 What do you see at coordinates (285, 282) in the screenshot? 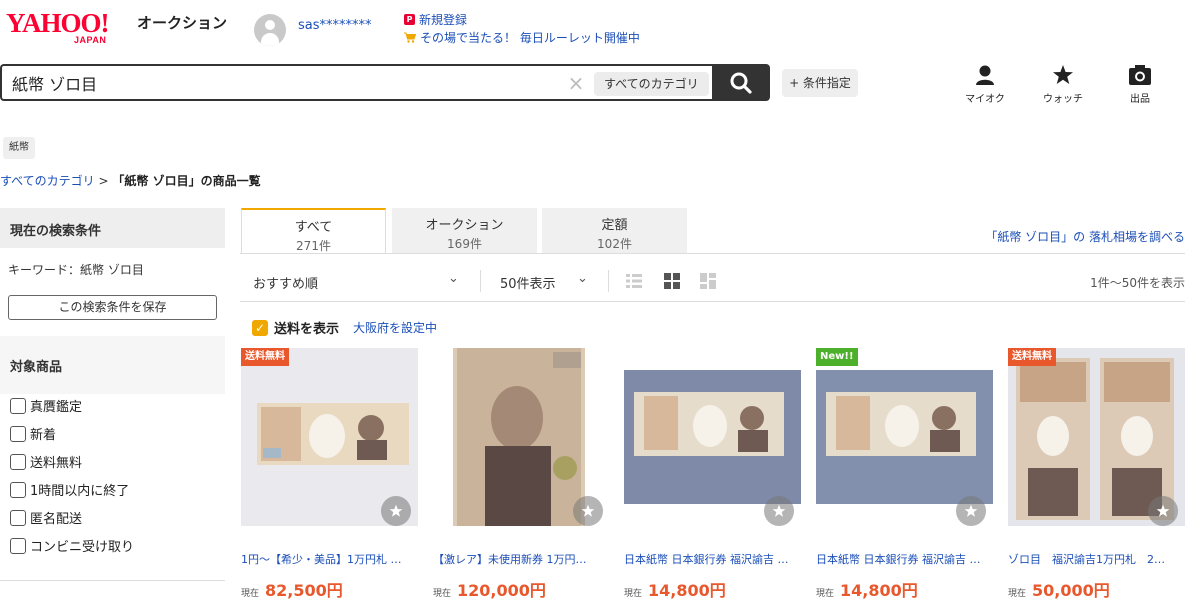
I see `sort-order-select: おすすめ順` at bounding box center [285, 282].